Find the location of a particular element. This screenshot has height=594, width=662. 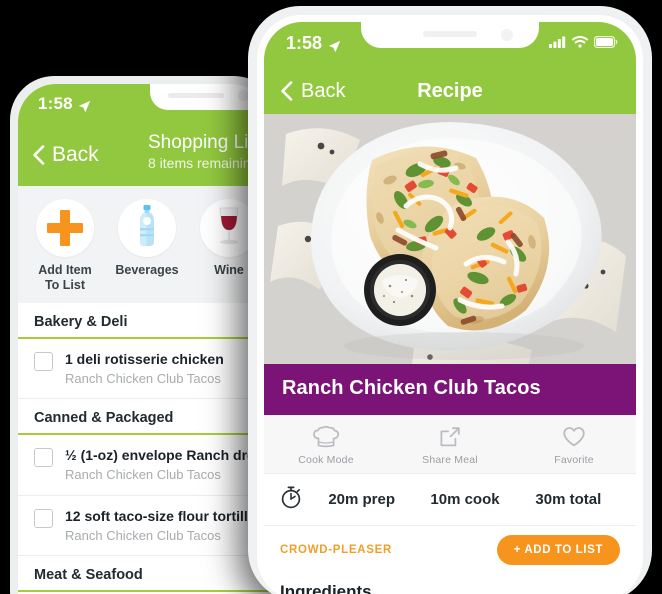

heart-icon is located at coordinates (574, 437).